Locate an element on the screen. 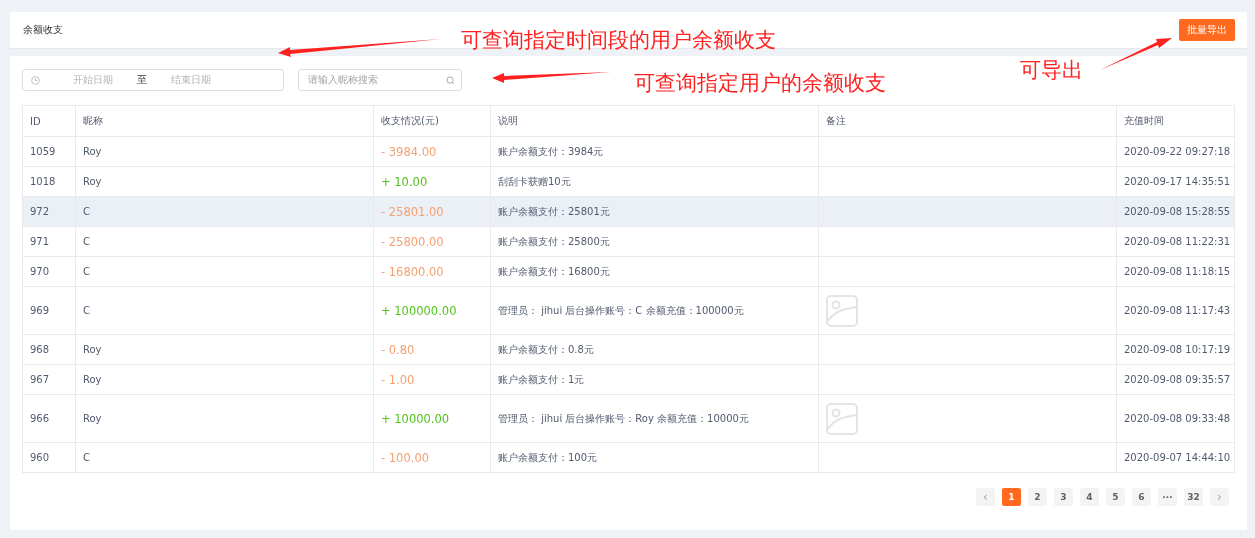 This screenshot has height=538, width=1255. amount-cell: + 10.00 is located at coordinates (432, 181).